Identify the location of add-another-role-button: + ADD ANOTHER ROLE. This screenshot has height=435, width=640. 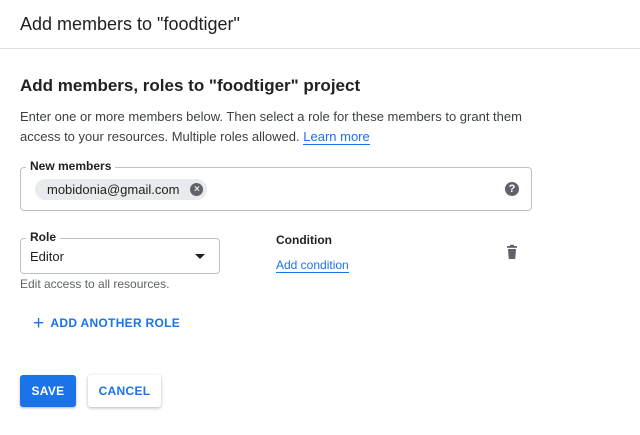
(106, 323).